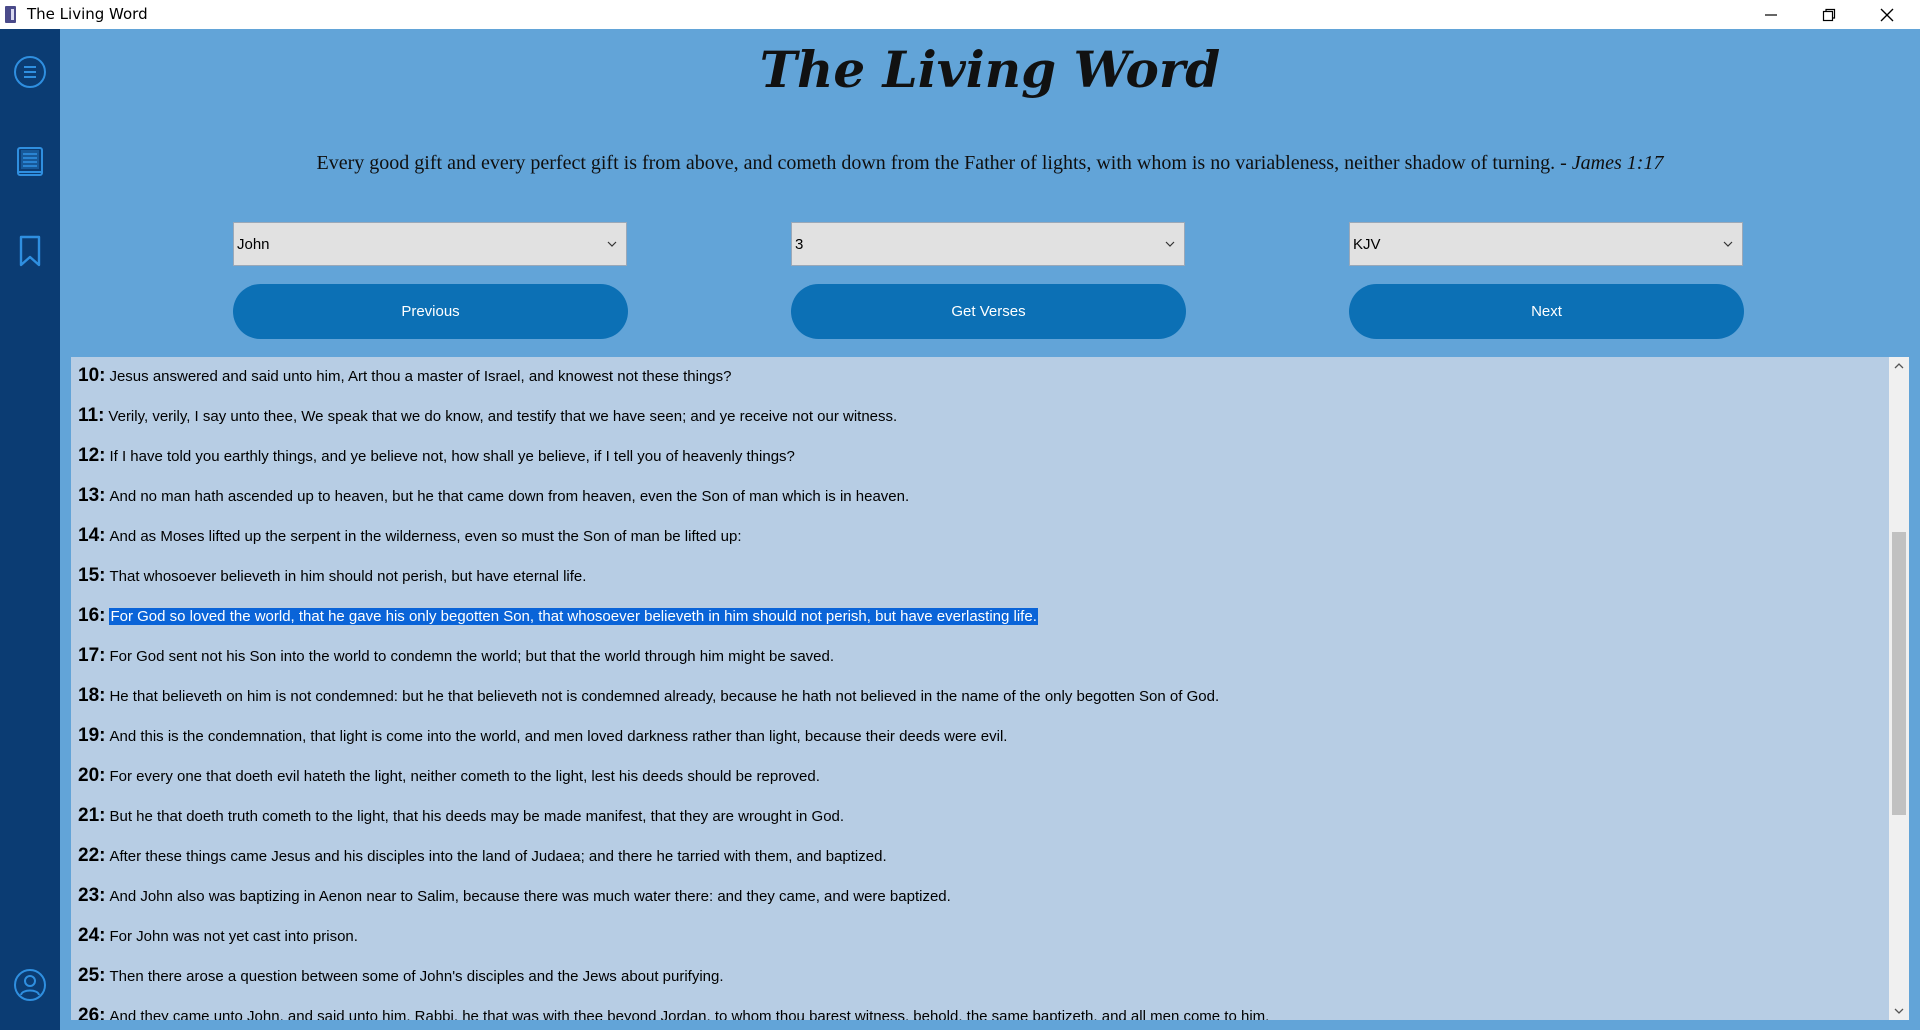  I want to click on menu-button, so click(30, 72).